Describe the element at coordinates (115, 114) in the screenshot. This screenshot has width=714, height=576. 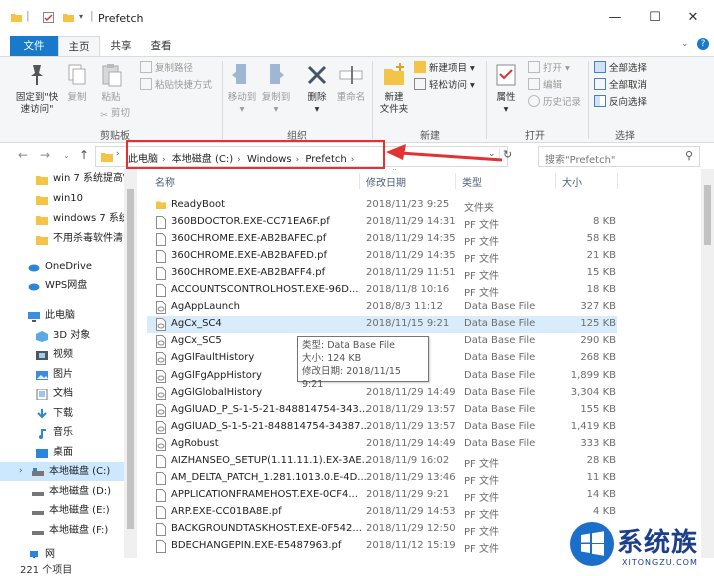
I see `cut-button: ✂ 剪切` at that location.